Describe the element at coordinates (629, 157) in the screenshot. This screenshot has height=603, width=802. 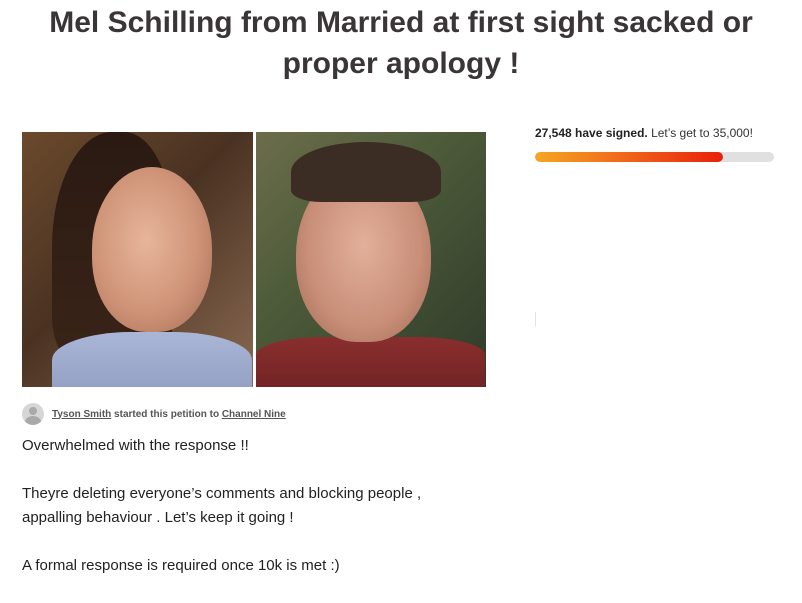
I see `signature-progress-fill` at that location.